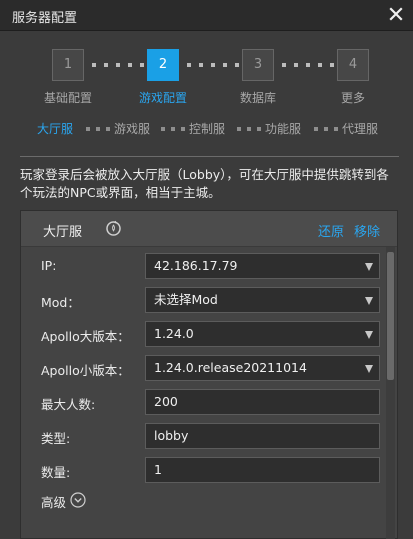 This screenshot has width=413, height=539. I want to click on step-4-box: 4, so click(353, 65).